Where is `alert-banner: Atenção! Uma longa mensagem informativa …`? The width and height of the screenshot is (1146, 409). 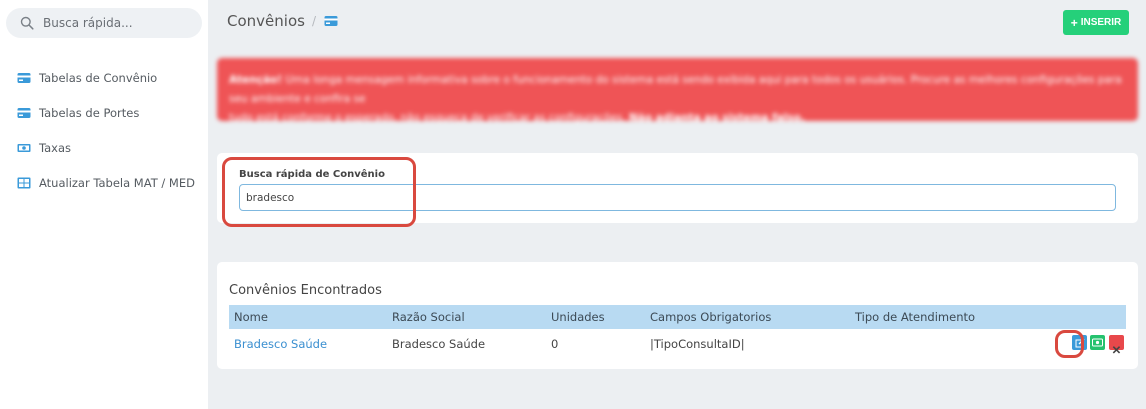 alert-banner: Atenção! Uma longa mensagem informativa … is located at coordinates (677, 91).